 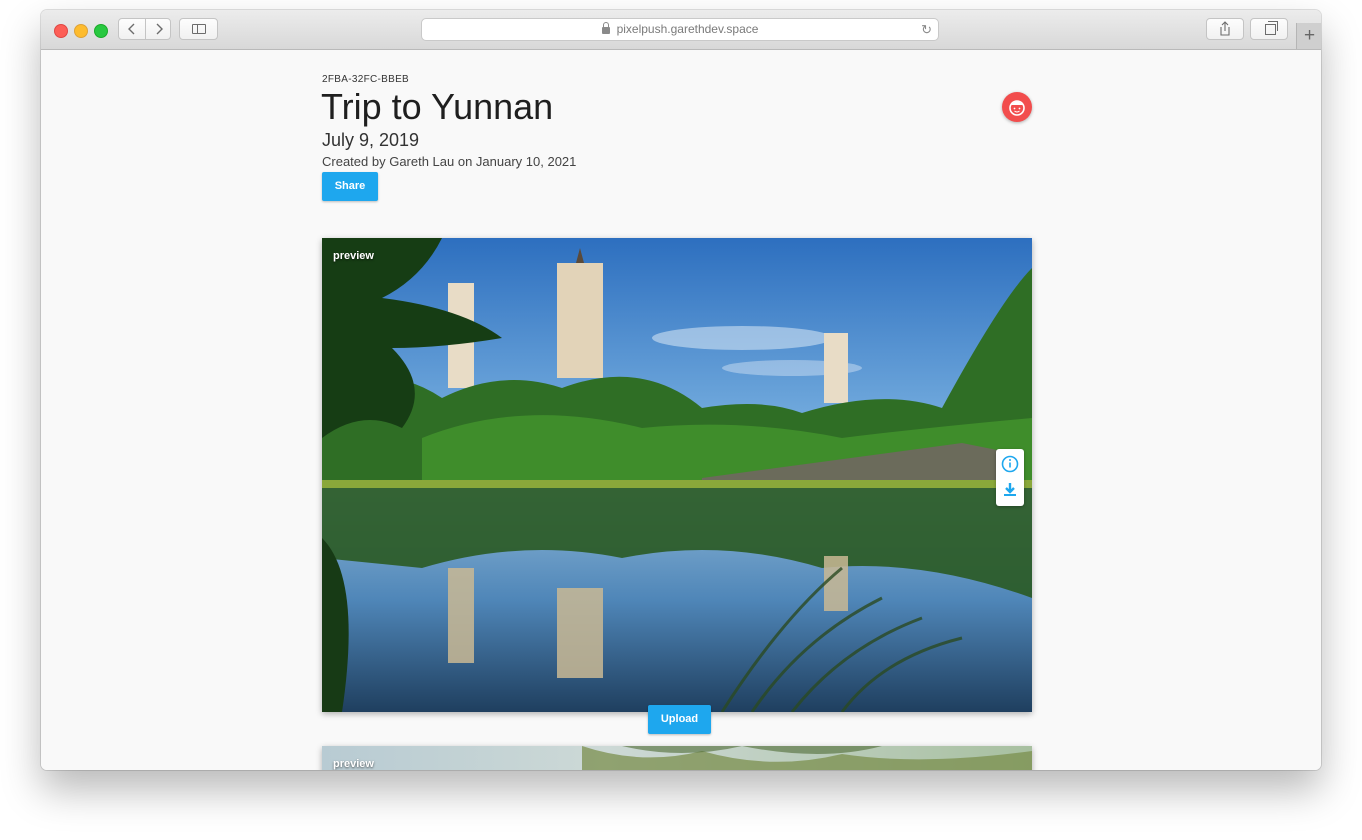 What do you see at coordinates (1308, 36) in the screenshot?
I see `new-tab-button: +` at bounding box center [1308, 36].